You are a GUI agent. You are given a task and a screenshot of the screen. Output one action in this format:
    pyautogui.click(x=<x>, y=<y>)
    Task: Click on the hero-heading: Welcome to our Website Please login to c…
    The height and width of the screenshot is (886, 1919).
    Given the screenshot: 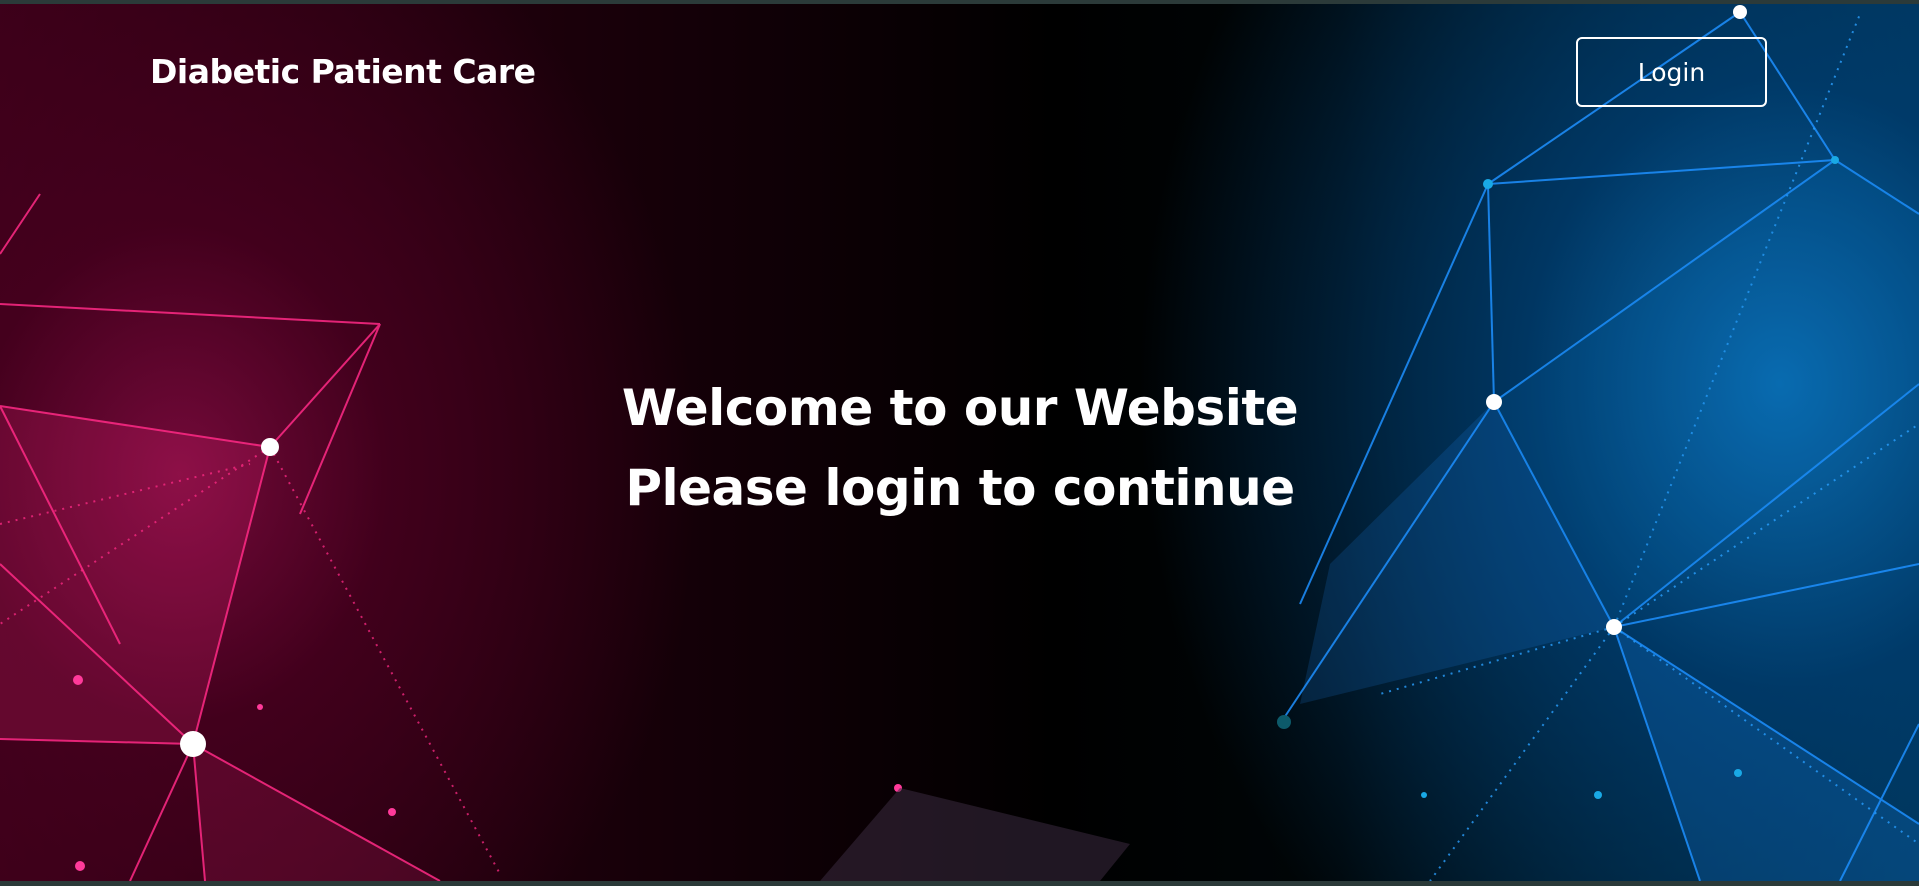 What is the action you would take?
    pyautogui.click(x=960, y=448)
    